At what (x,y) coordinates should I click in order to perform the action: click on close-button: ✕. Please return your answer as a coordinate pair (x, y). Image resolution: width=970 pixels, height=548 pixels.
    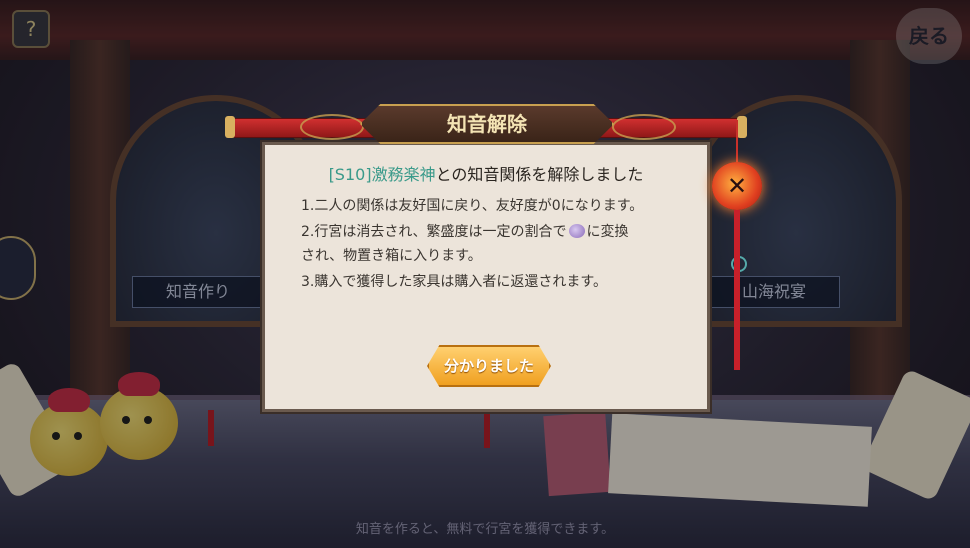
    Looking at the image, I should click on (737, 186).